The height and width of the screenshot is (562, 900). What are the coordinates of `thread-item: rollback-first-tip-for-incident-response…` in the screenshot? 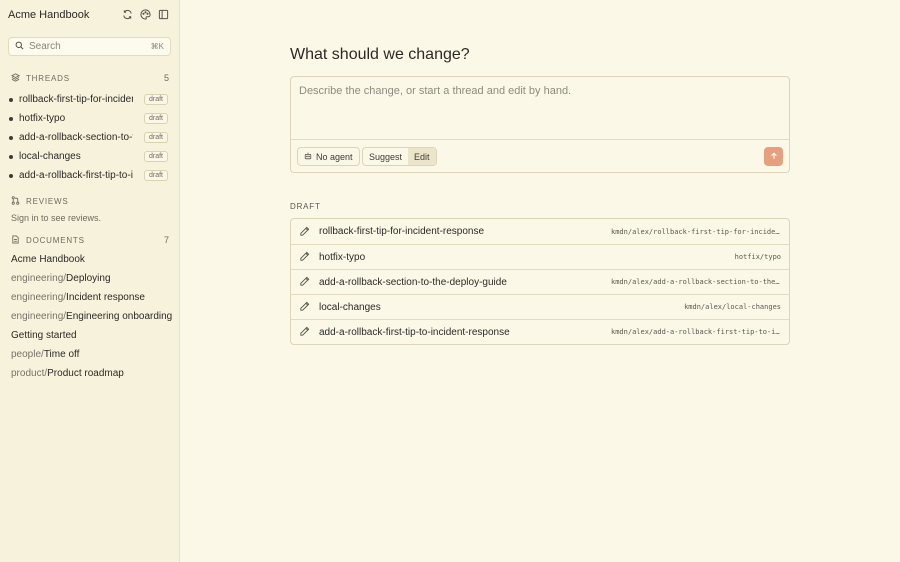 It's located at (89, 99).